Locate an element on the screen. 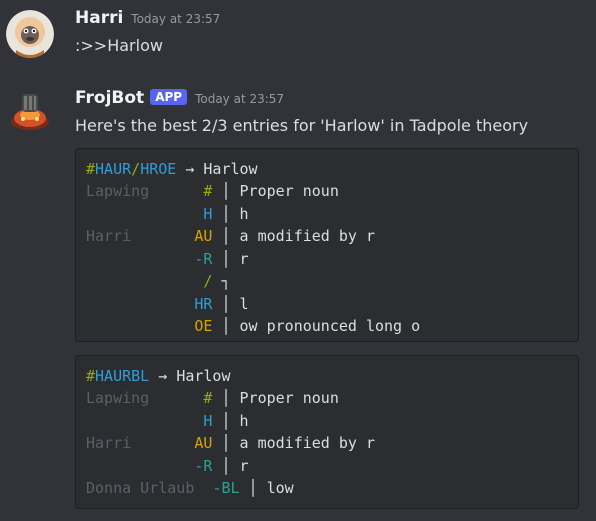  contributor: Donna Urlaub is located at coordinates (149, 488).